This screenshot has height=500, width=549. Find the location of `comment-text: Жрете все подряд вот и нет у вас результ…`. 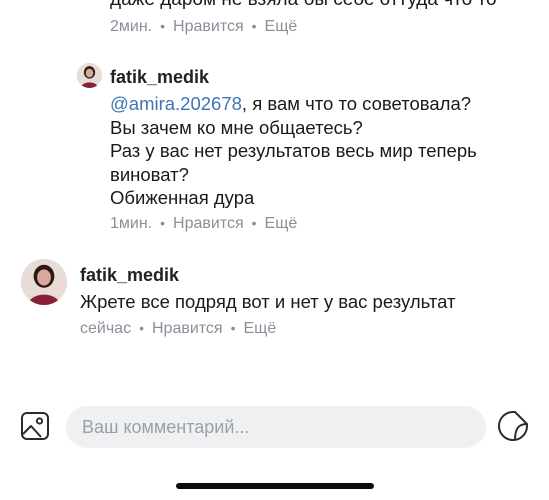

comment-text: Жрете все подряд вот и нет у вас результ… is located at coordinates (268, 301).